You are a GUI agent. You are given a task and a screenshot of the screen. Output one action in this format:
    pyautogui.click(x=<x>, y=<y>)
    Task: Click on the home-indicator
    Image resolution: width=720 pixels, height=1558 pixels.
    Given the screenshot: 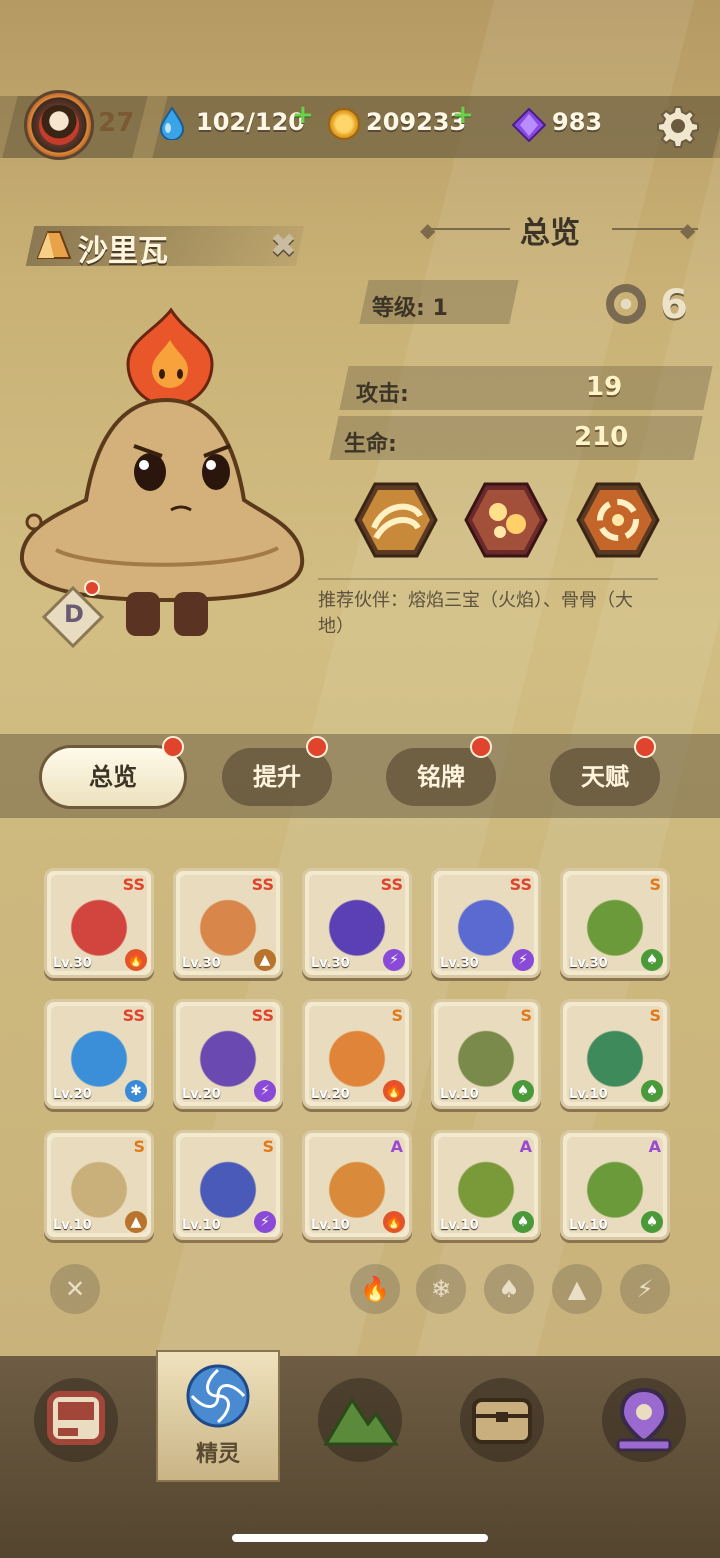 What is the action you would take?
    pyautogui.click(x=360, y=1538)
    